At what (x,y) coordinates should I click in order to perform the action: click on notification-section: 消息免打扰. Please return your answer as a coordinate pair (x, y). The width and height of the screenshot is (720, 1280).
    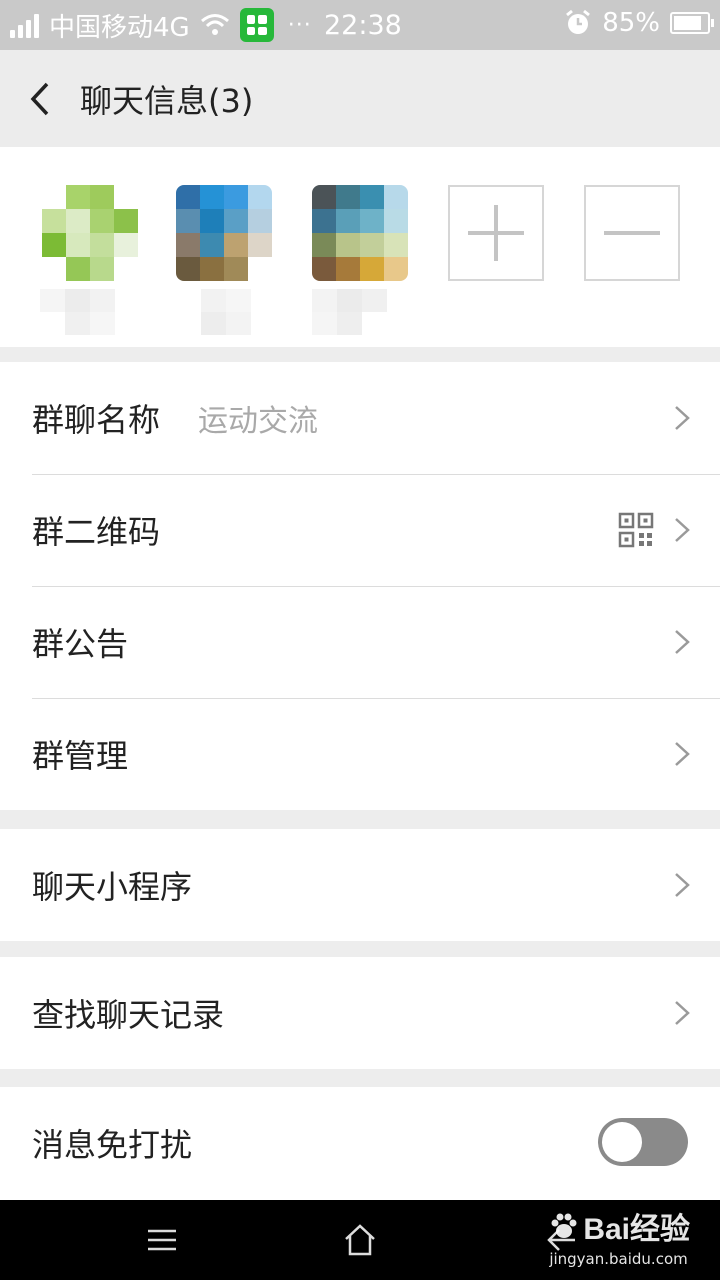
    Looking at the image, I should click on (360, 1143).